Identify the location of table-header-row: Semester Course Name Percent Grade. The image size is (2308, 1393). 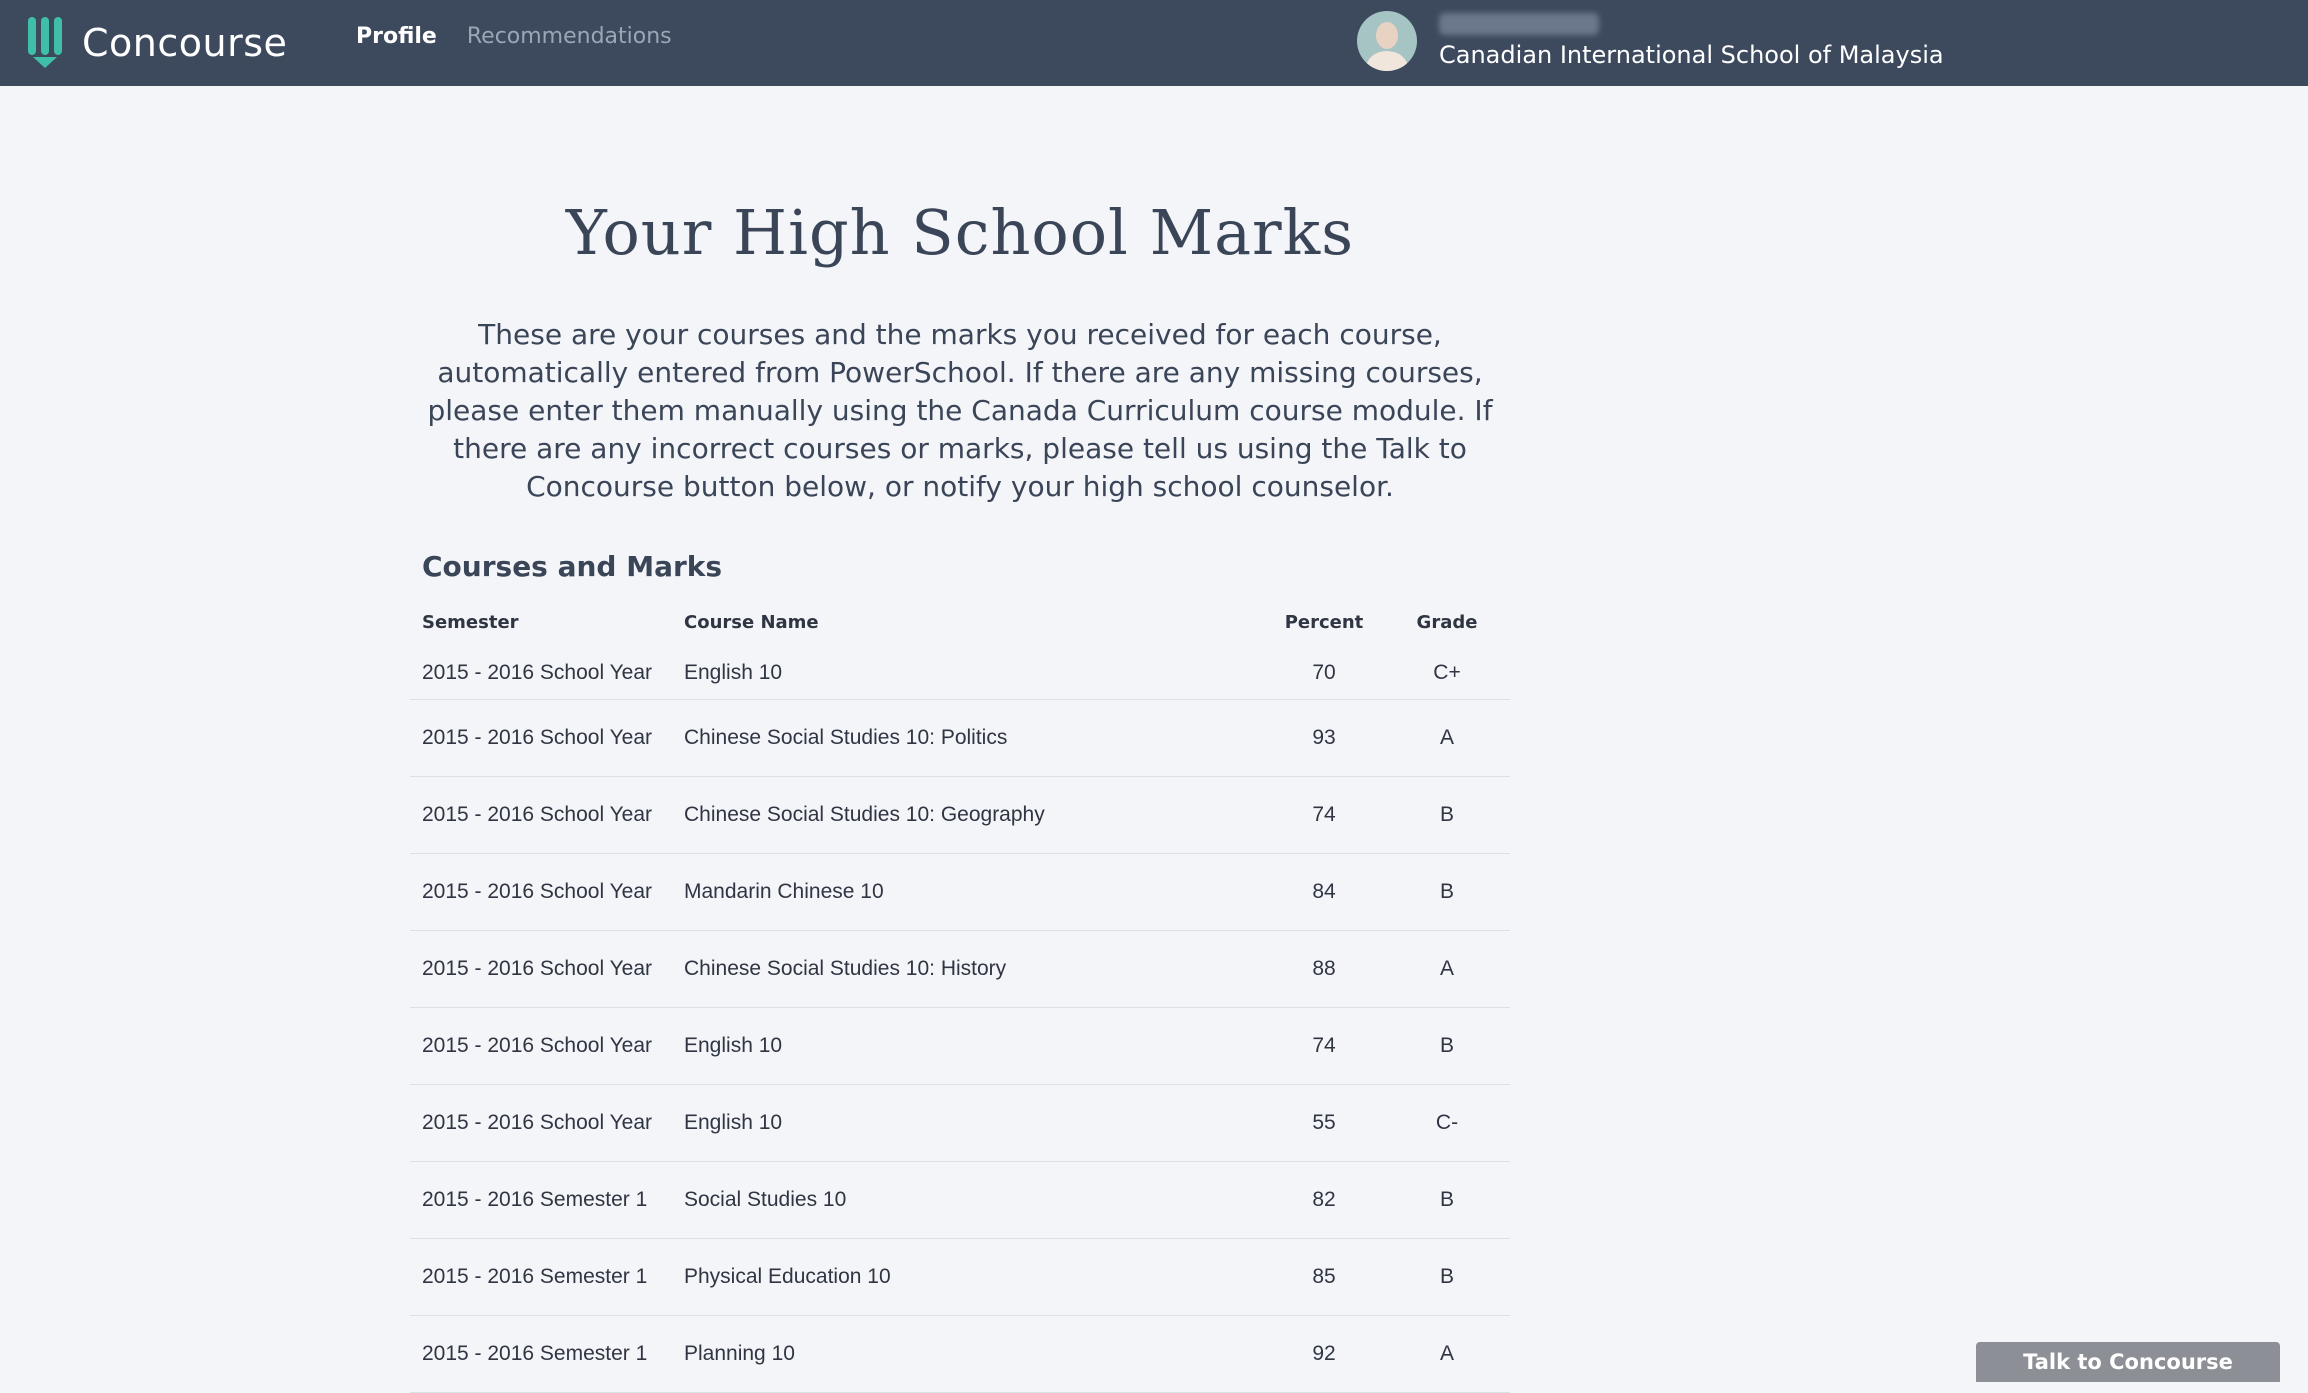
(960, 622).